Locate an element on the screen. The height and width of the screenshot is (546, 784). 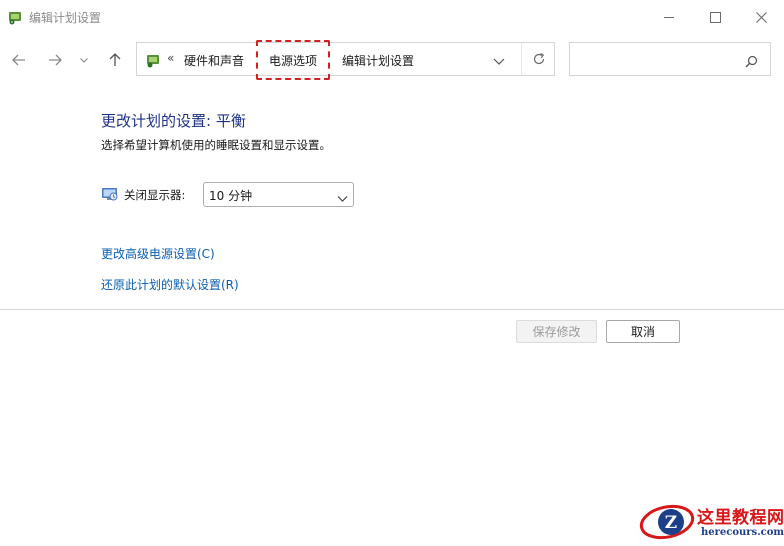
refresh-button is located at coordinates (538, 59).